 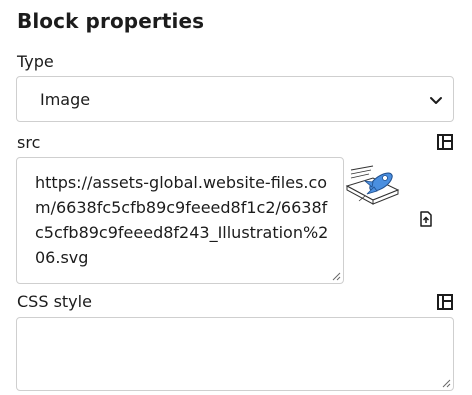 What do you see at coordinates (436, 100) in the screenshot?
I see `chevron-down-icon` at bounding box center [436, 100].